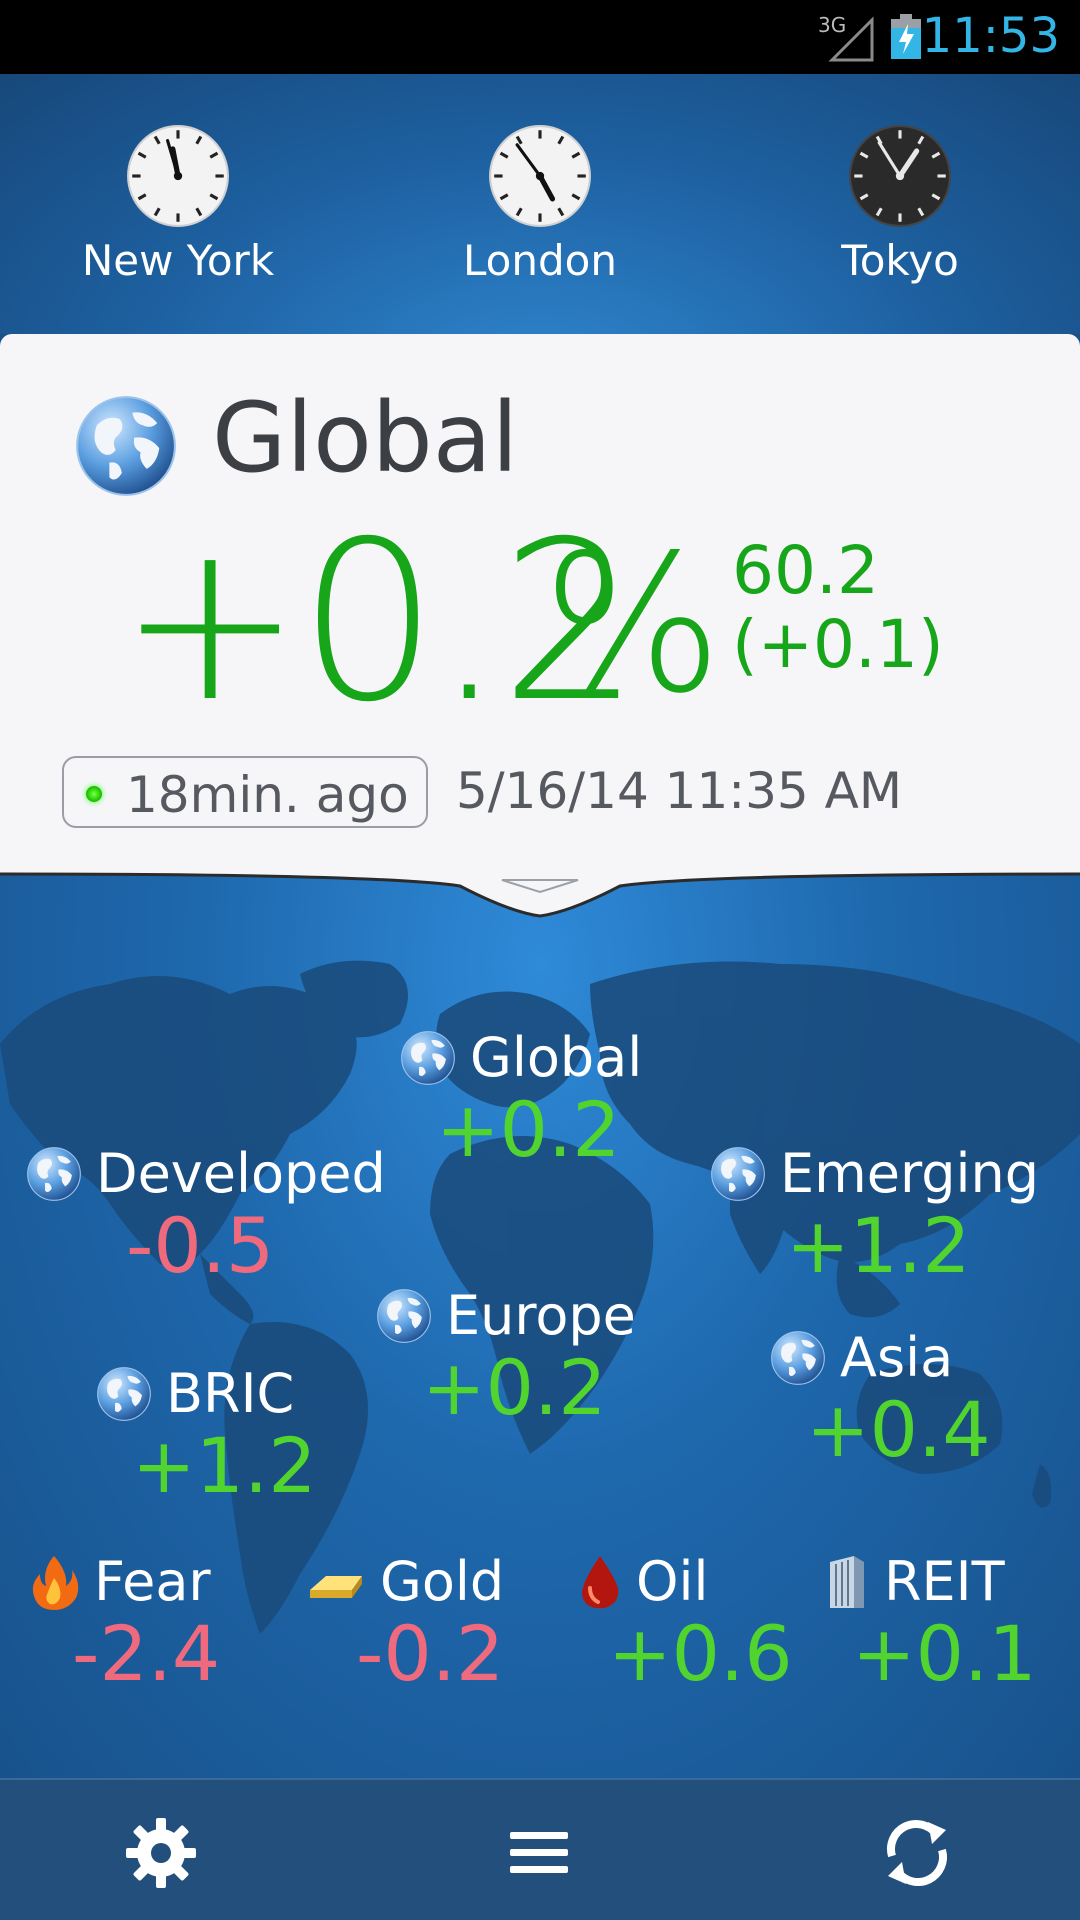 The image size is (1080, 1920). Describe the element at coordinates (55, 1582) in the screenshot. I see `flame-icon` at that location.